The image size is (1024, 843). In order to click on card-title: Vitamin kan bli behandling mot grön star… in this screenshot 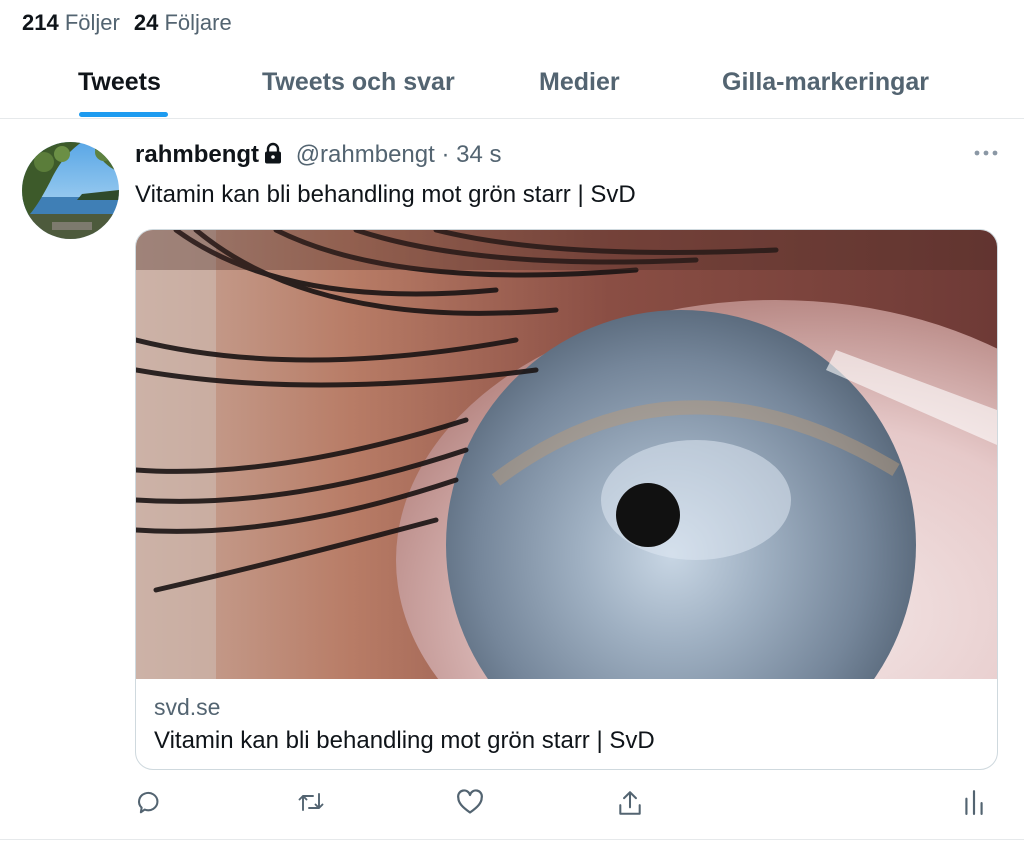, I will do `click(404, 740)`.